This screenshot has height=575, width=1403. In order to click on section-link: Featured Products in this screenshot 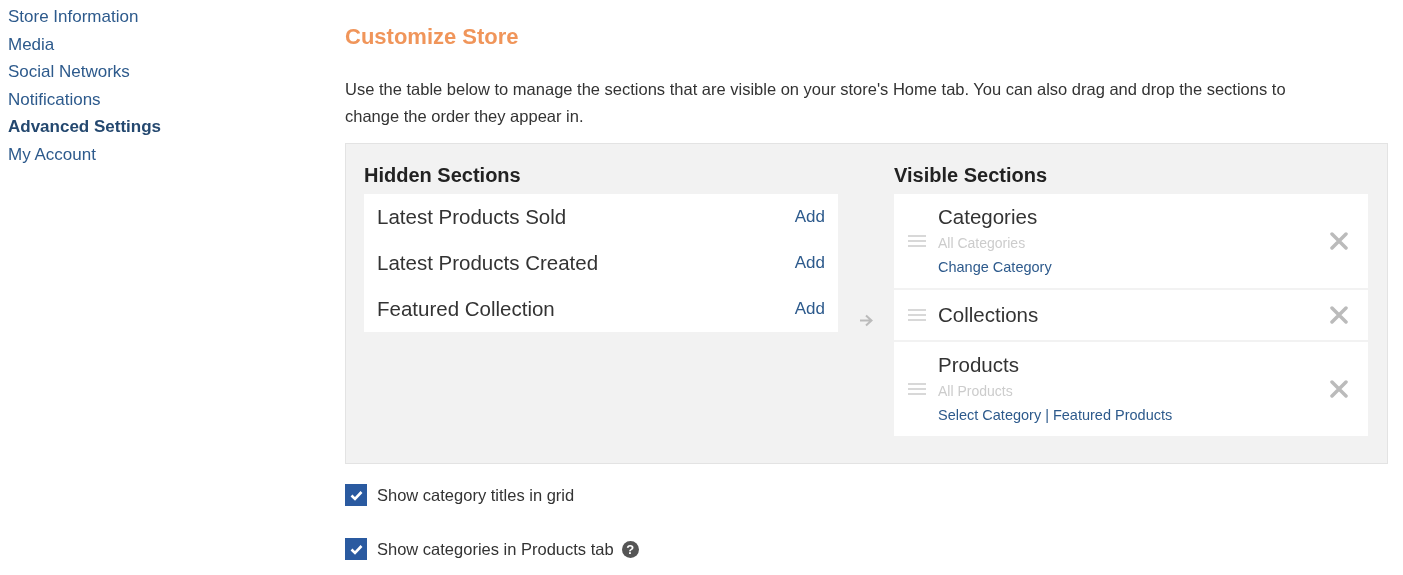, I will do `click(1112, 415)`.